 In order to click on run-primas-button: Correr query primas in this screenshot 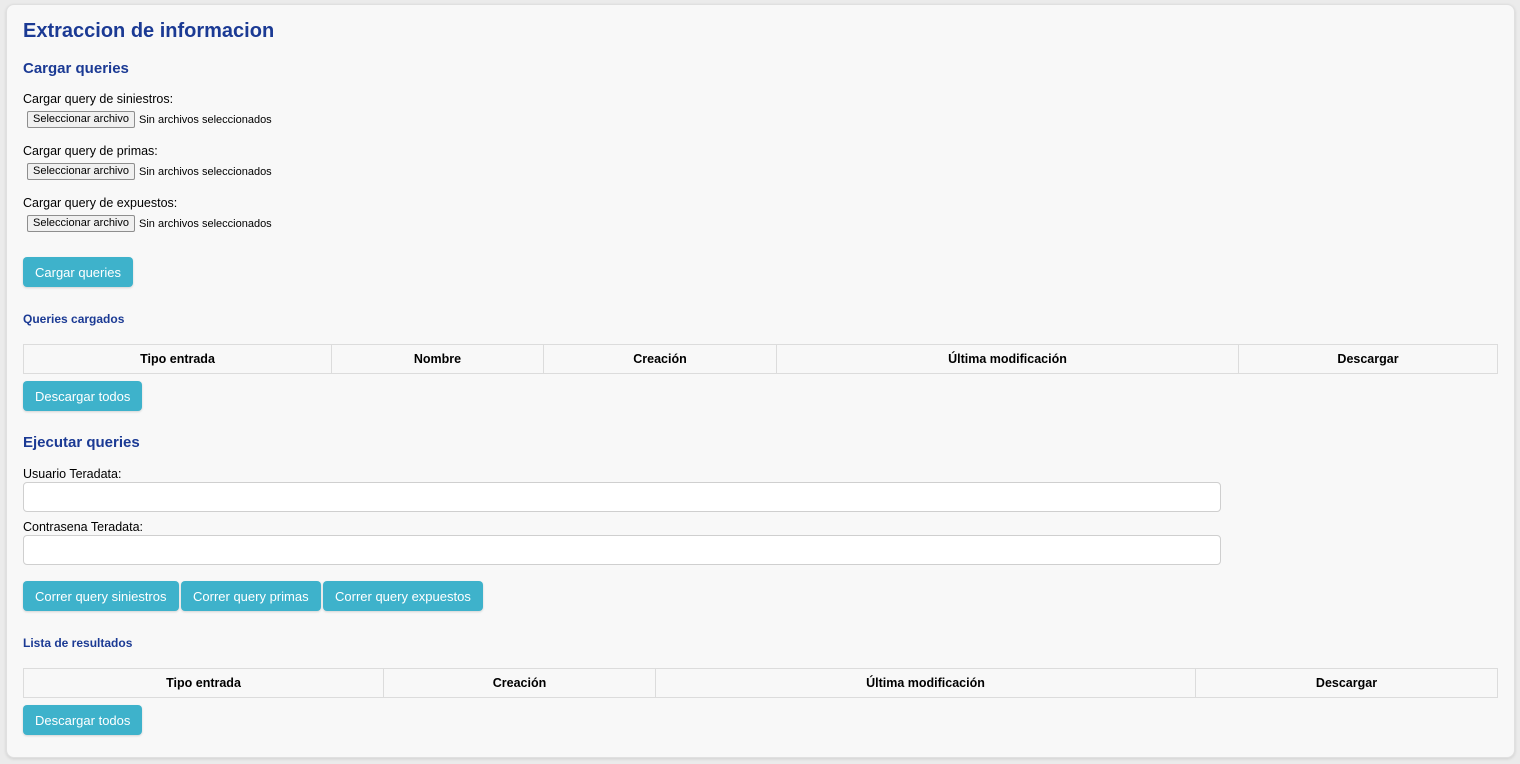, I will do `click(251, 596)`.